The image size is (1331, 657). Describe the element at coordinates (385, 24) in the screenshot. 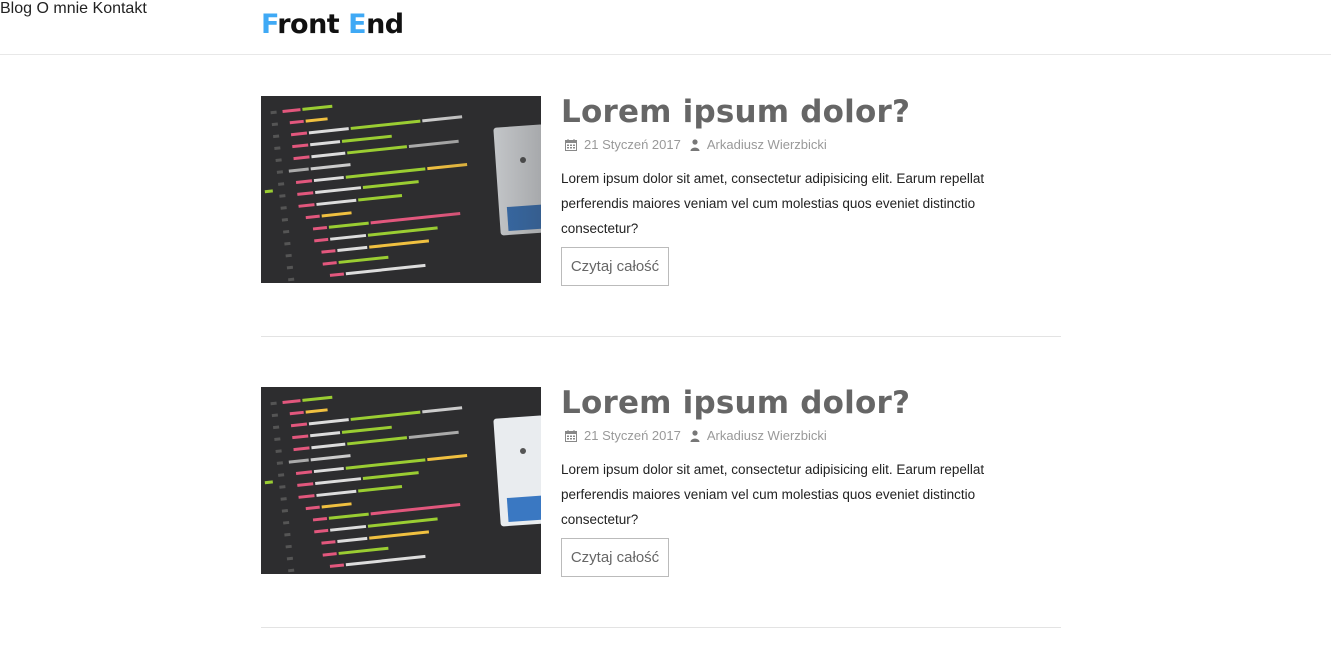

I see `logo-word-end: nd` at that location.